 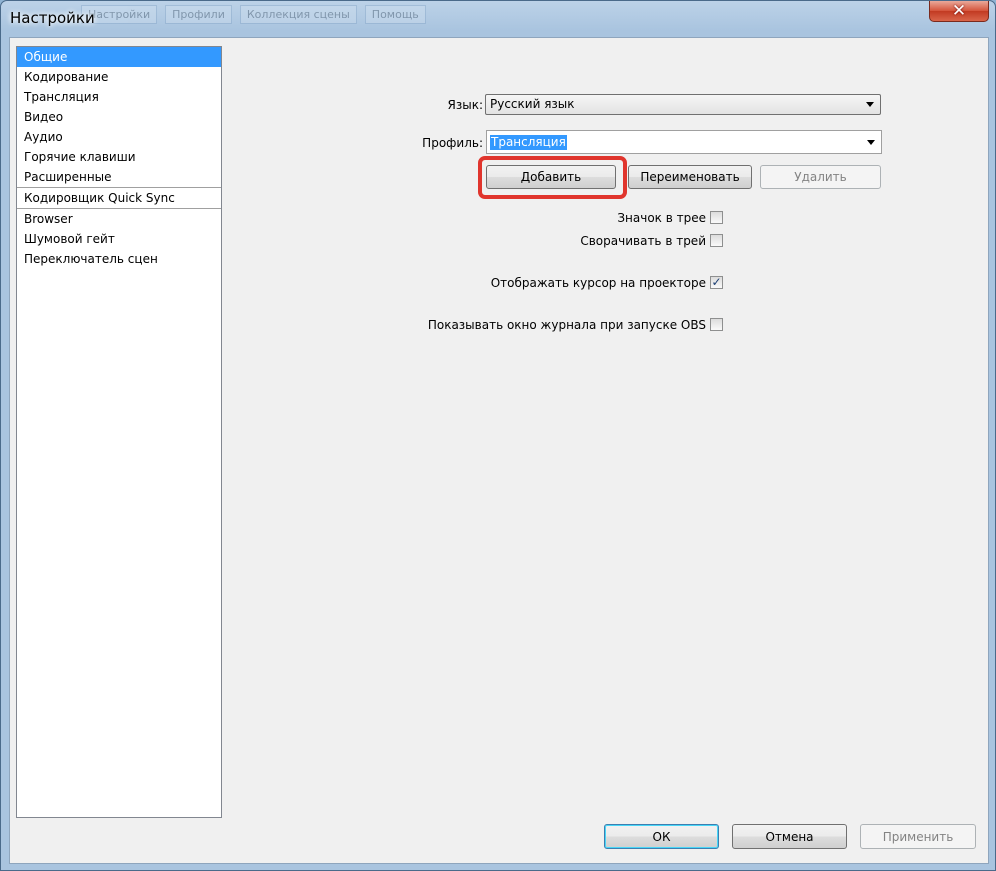 I want to click on window-title: Настройки, so click(x=52, y=18).